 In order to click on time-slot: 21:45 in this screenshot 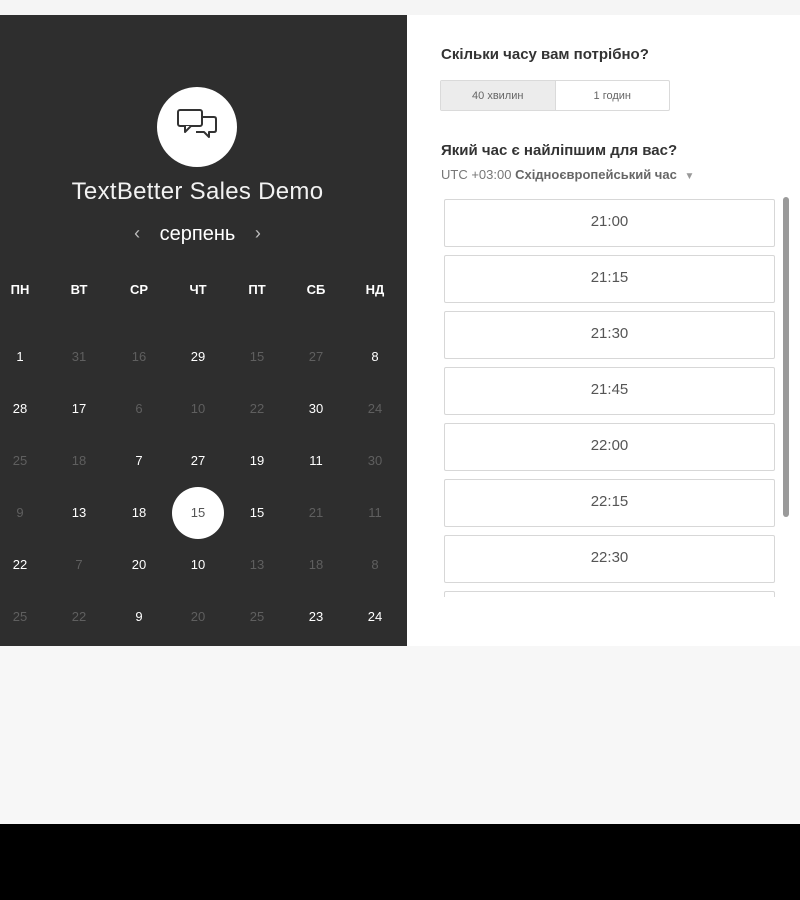, I will do `click(609, 391)`.